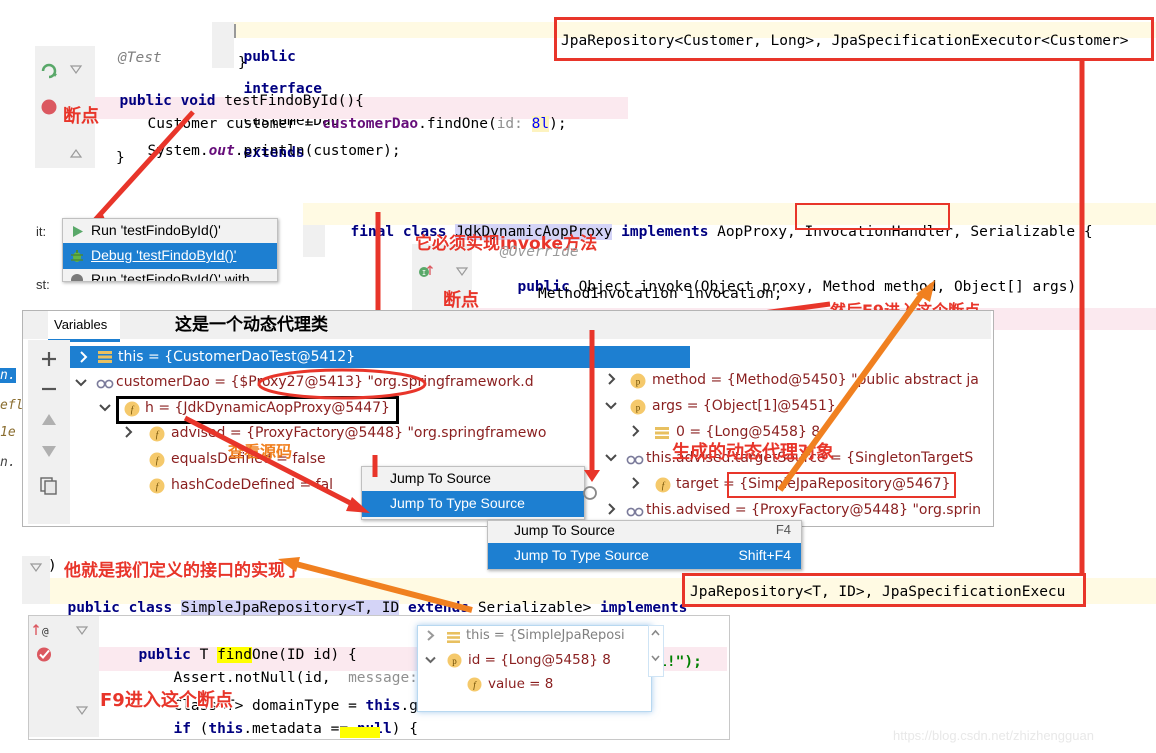 The image size is (1156, 753). I want to click on override-marker-icon: @, so click(40, 630).